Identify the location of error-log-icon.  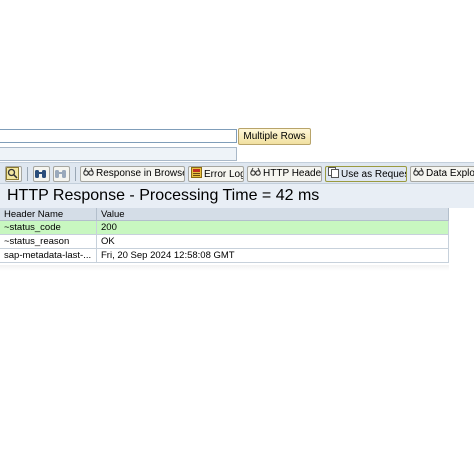
(196, 174).